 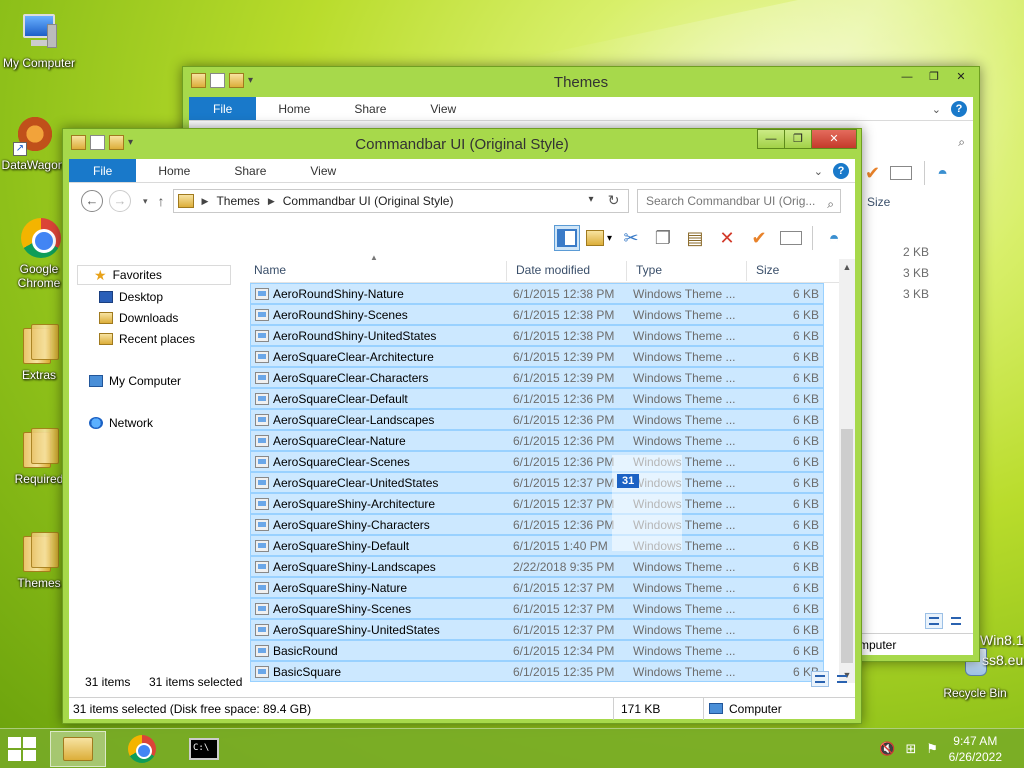 What do you see at coordinates (121, 423) in the screenshot?
I see `nav-item-network: Network` at bounding box center [121, 423].